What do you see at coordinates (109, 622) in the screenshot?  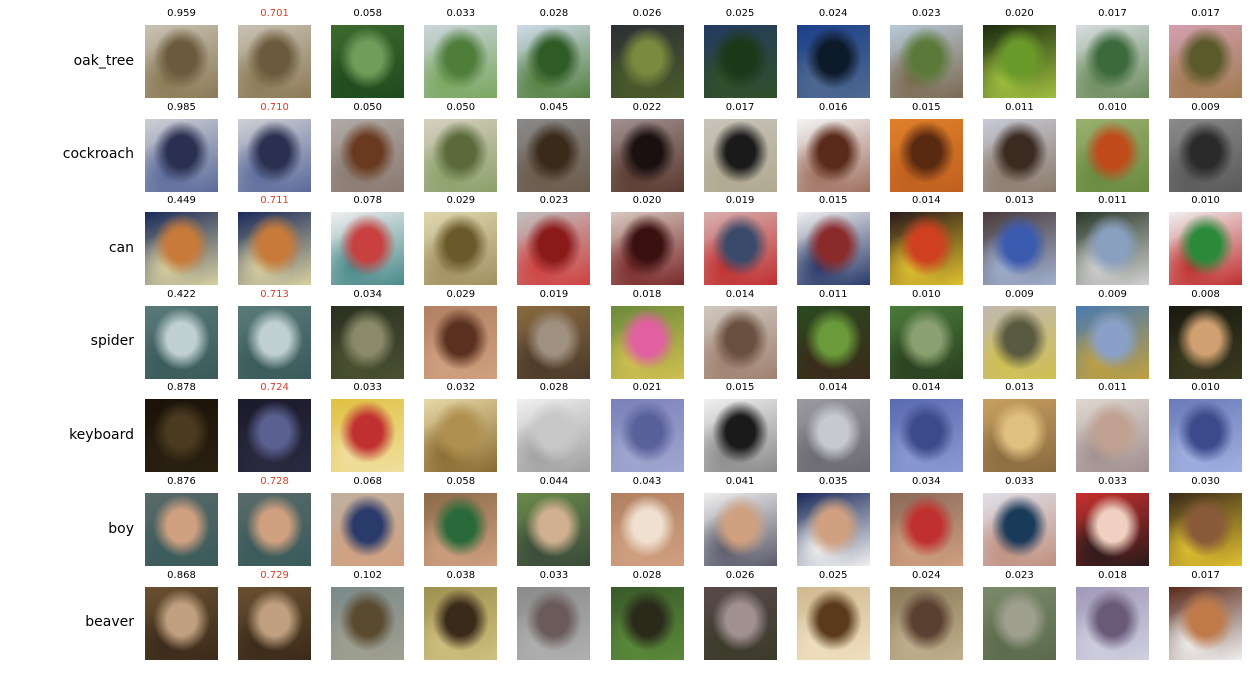 I see `row-label-beaver: beaver` at bounding box center [109, 622].